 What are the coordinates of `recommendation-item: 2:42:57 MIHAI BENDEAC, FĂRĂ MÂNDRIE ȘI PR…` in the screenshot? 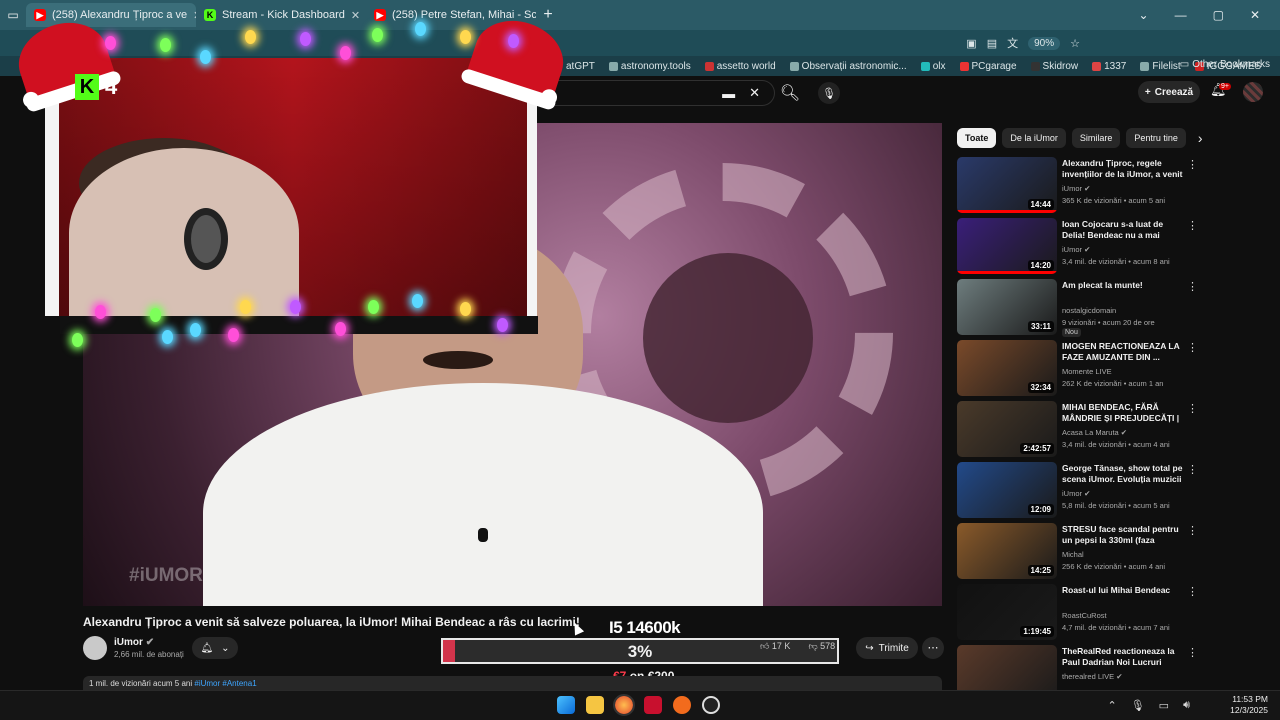 It's located at (1082, 430).